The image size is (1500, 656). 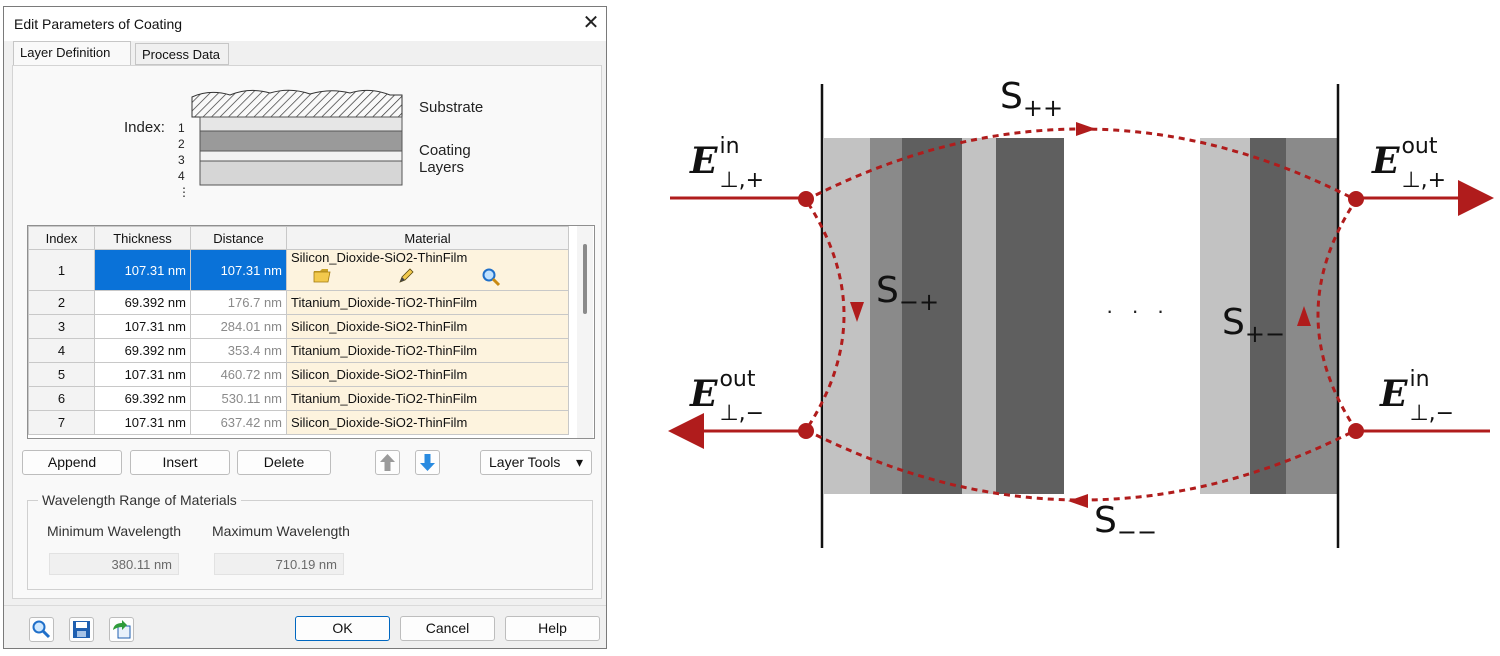 What do you see at coordinates (72, 462) in the screenshot?
I see `append-button: Append` at bounding box center [72, 462].